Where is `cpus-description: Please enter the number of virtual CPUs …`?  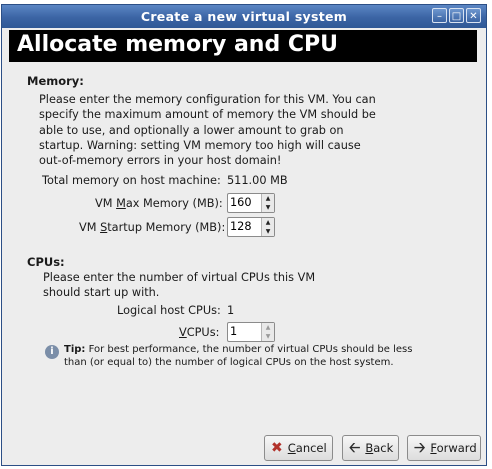 cpus-description: Please enter the number of virtual CPUs … is located at coordinates (179, 285).